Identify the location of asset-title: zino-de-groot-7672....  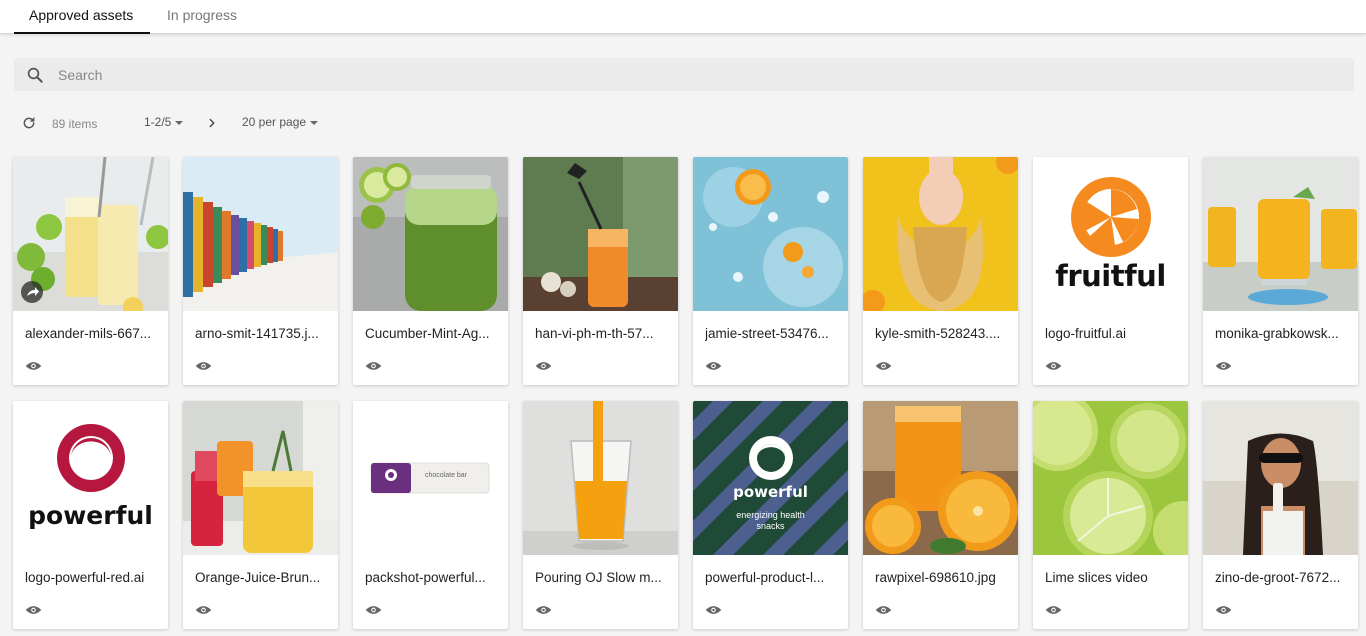
(1278, 577).